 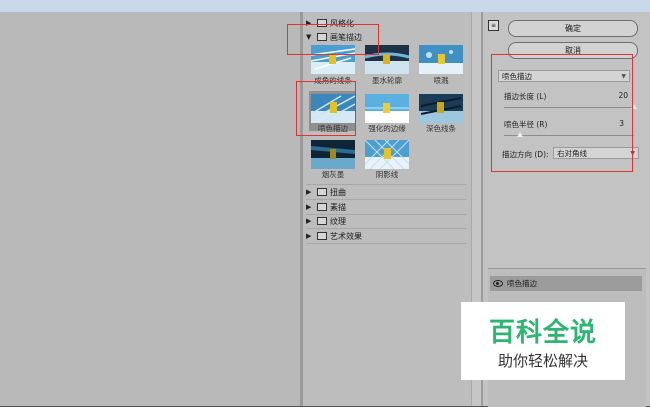 What do you see at coordinates (387, 108) in the screenshot?
I see `thumbnail-accented-edges` at bounding box center [387, 108].